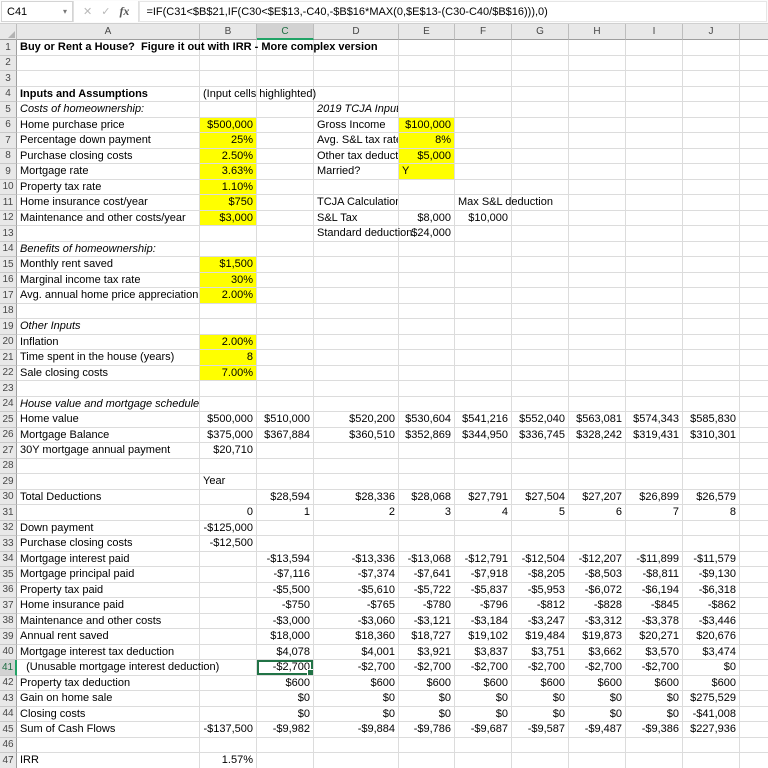 The height and width of the screenshot is (768, 768). I want to click on cell-H5, so click(597, 110).